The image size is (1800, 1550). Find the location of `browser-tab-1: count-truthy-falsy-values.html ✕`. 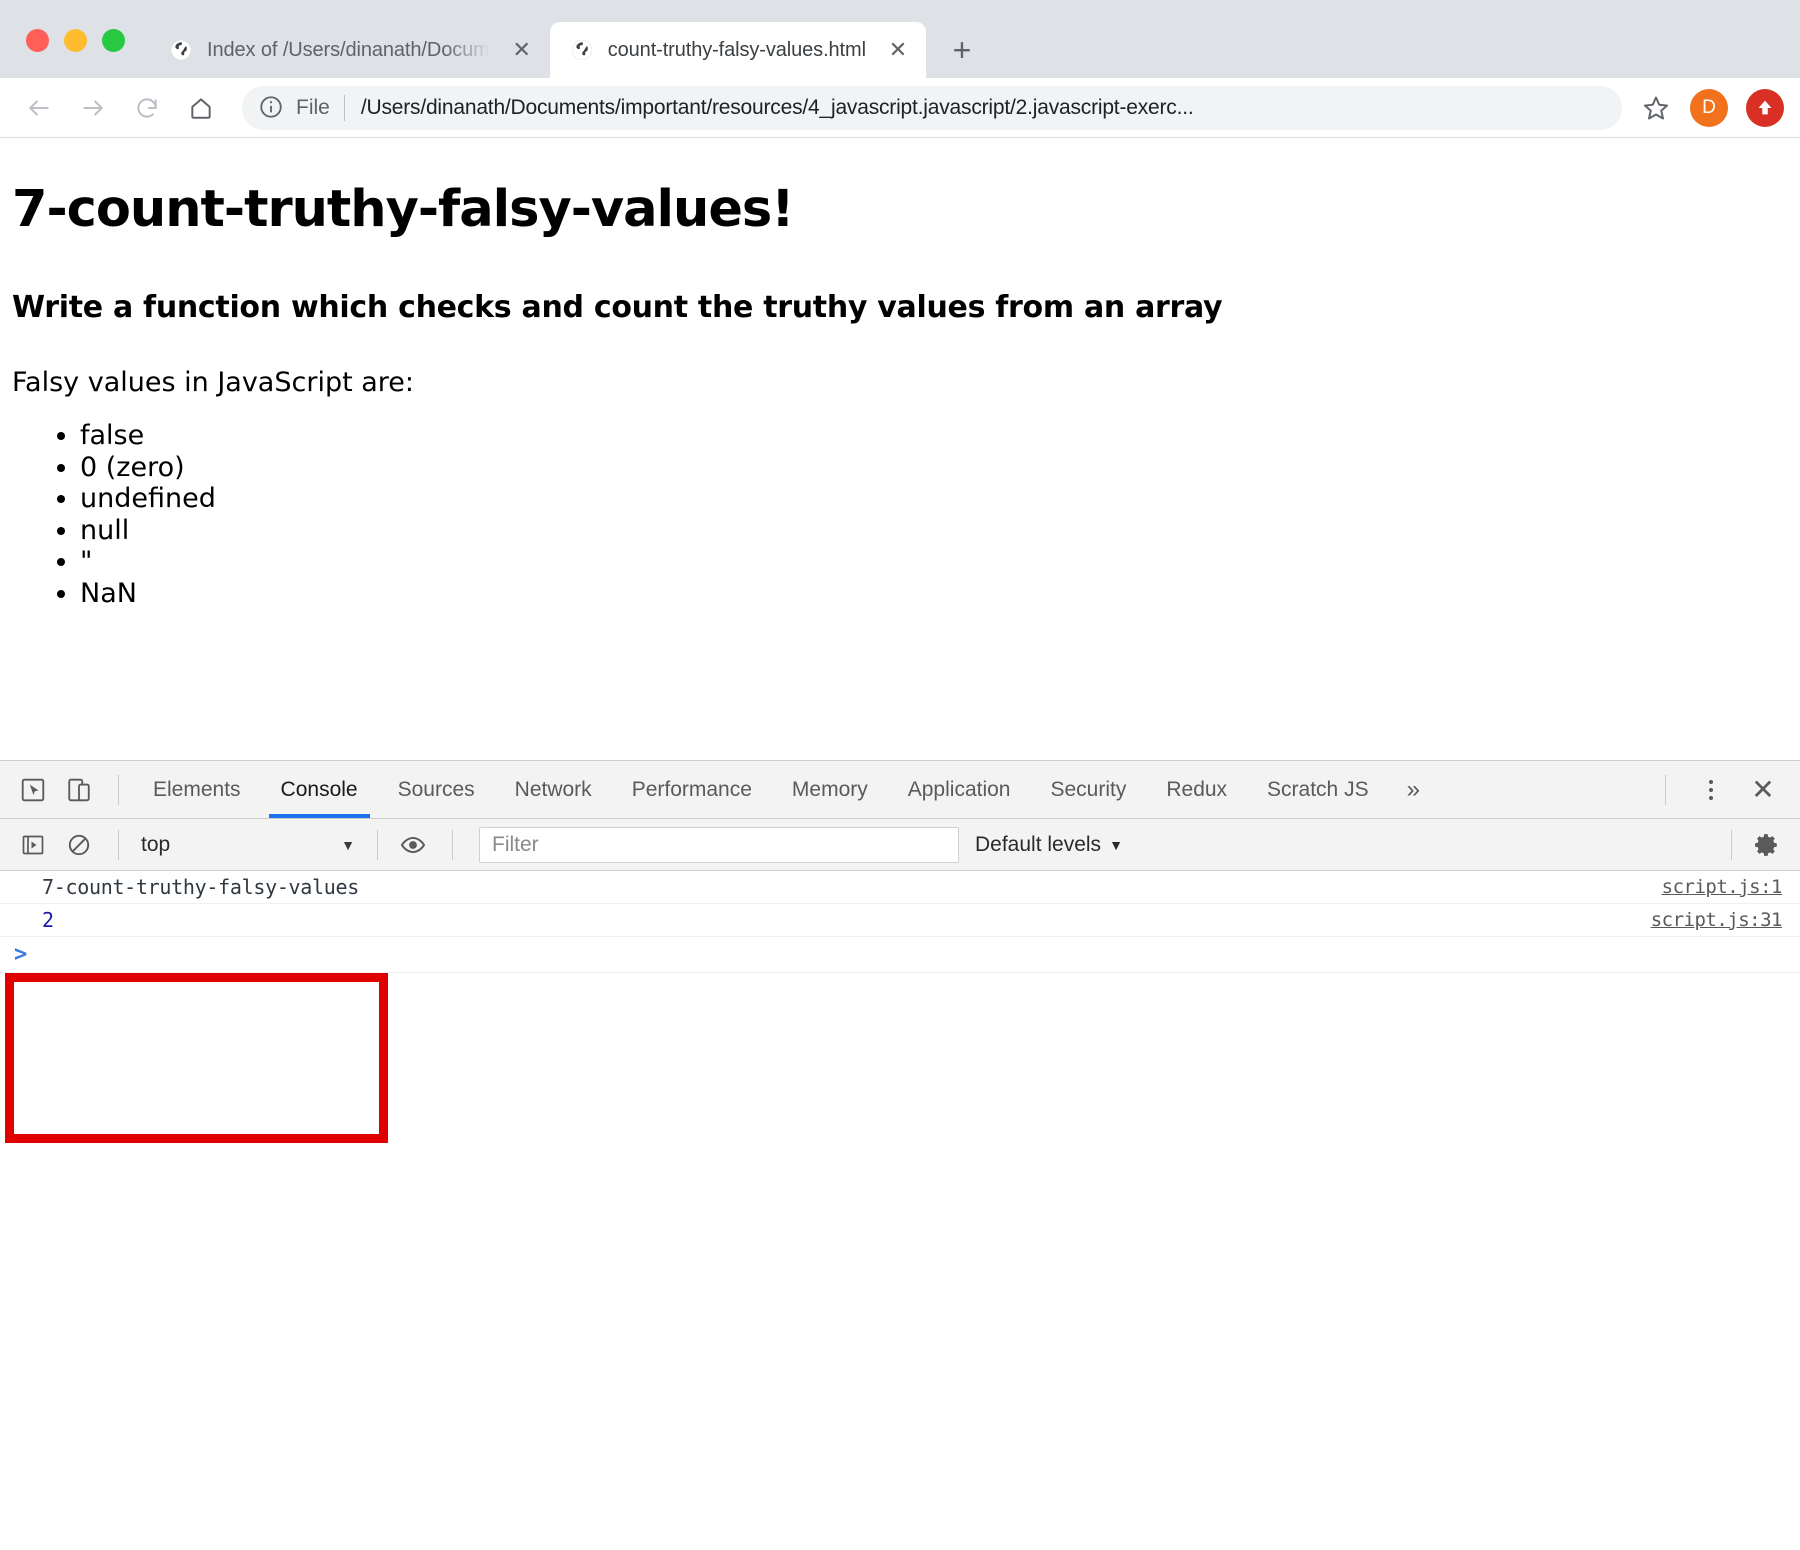

browser-tab-1: count-truthy-falsy-values.html ✕ is located at coordinates (737, 50).